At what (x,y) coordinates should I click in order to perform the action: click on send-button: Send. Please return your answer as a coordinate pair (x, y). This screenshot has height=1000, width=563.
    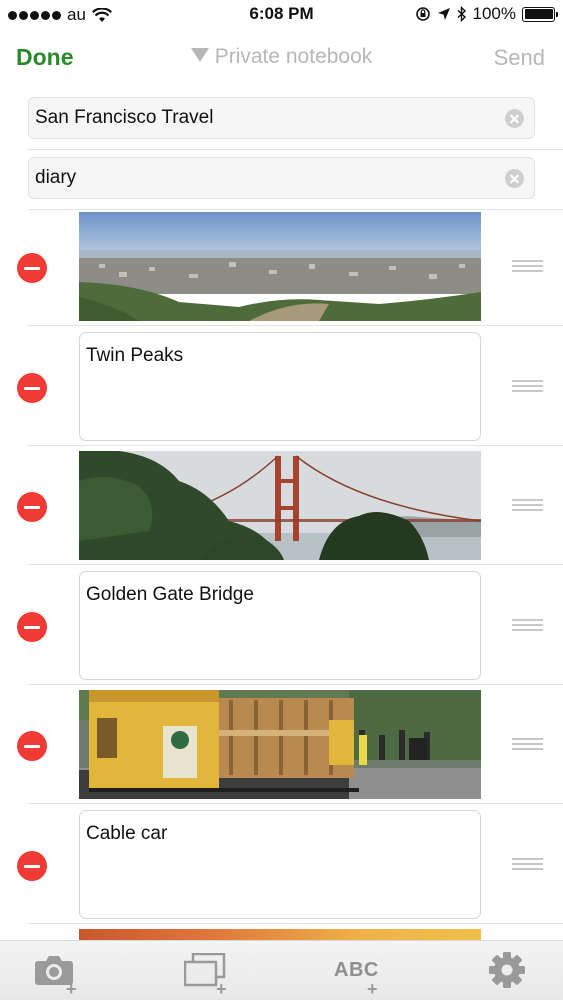
    Looking at the image, I should click on (519, 58).